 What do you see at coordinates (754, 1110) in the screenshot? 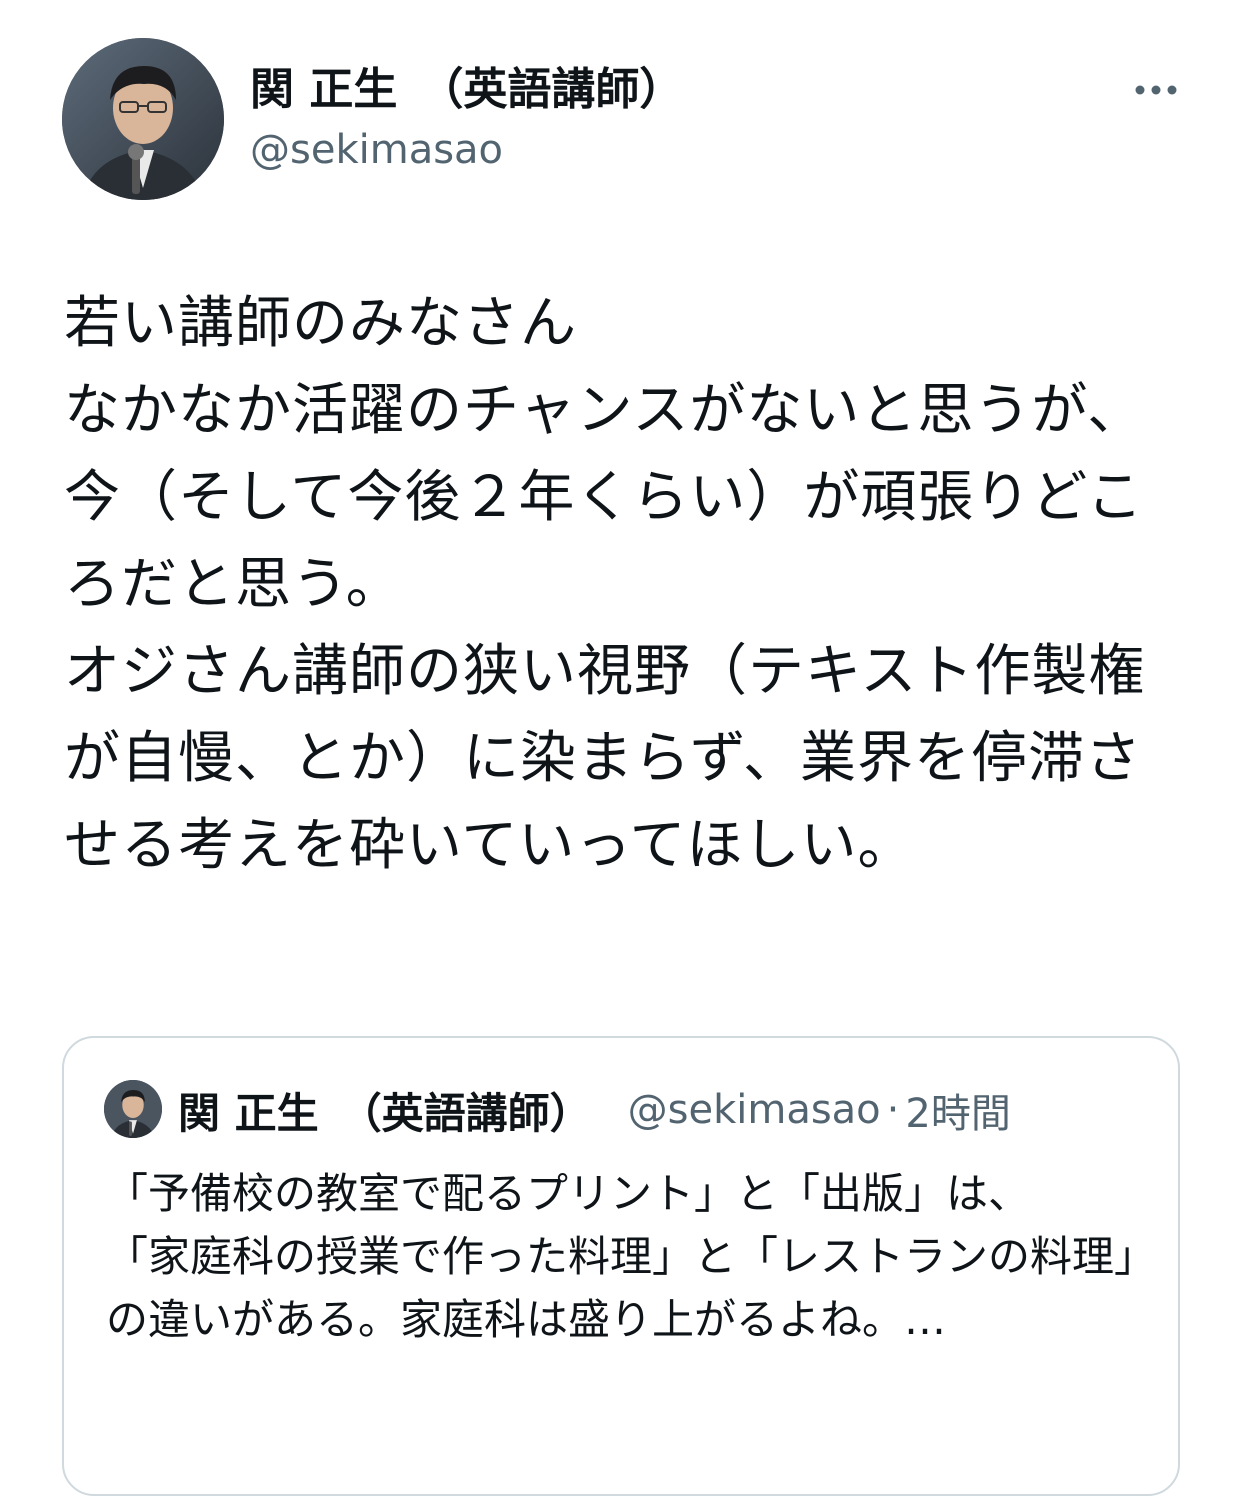
I see `quoted-author-handle: @sekimasao` at bounding box center [754, 1110].